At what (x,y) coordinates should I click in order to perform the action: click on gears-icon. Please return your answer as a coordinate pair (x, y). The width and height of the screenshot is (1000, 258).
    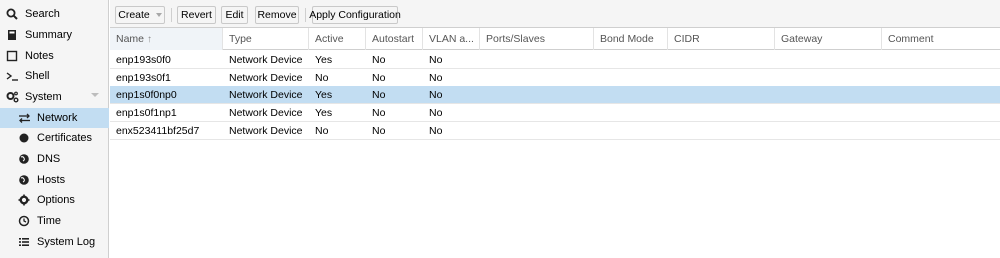
    Looking at the image, I should click on (12, 97).